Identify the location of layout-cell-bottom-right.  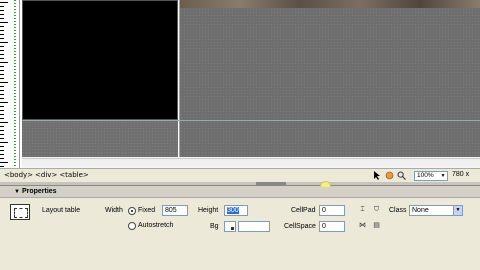
(330, 139).